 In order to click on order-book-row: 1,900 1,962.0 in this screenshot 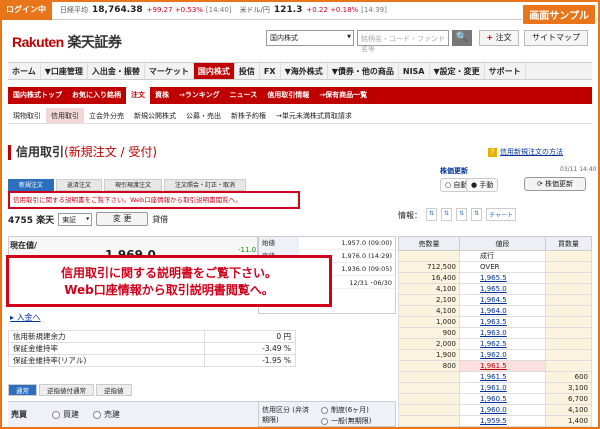, I will do `click(494, 355)`.